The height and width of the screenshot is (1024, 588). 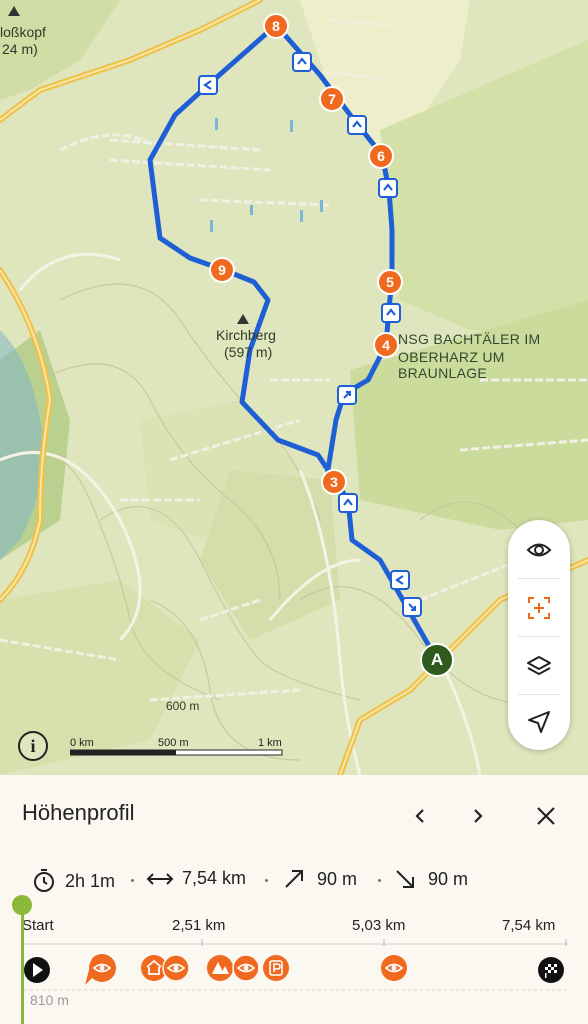 I want to click on scale-label-mid: 500 m, so click(x=173, y=743).